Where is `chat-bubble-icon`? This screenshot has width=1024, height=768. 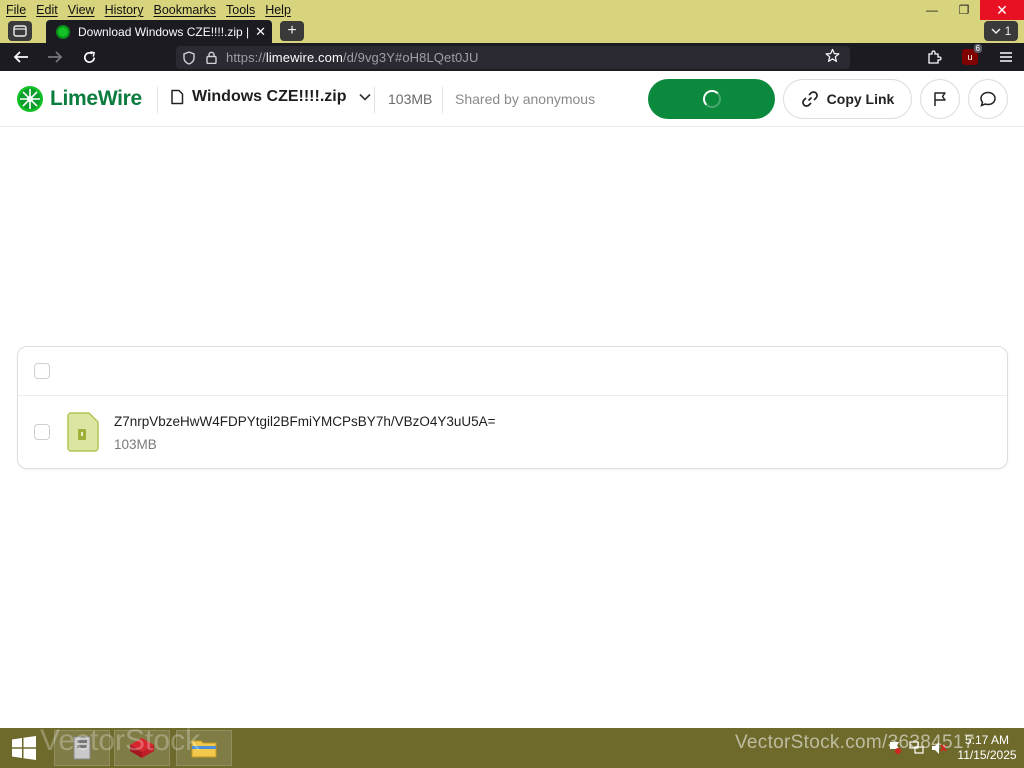 chat-bubble-icon is located at coordinates (988, 99).